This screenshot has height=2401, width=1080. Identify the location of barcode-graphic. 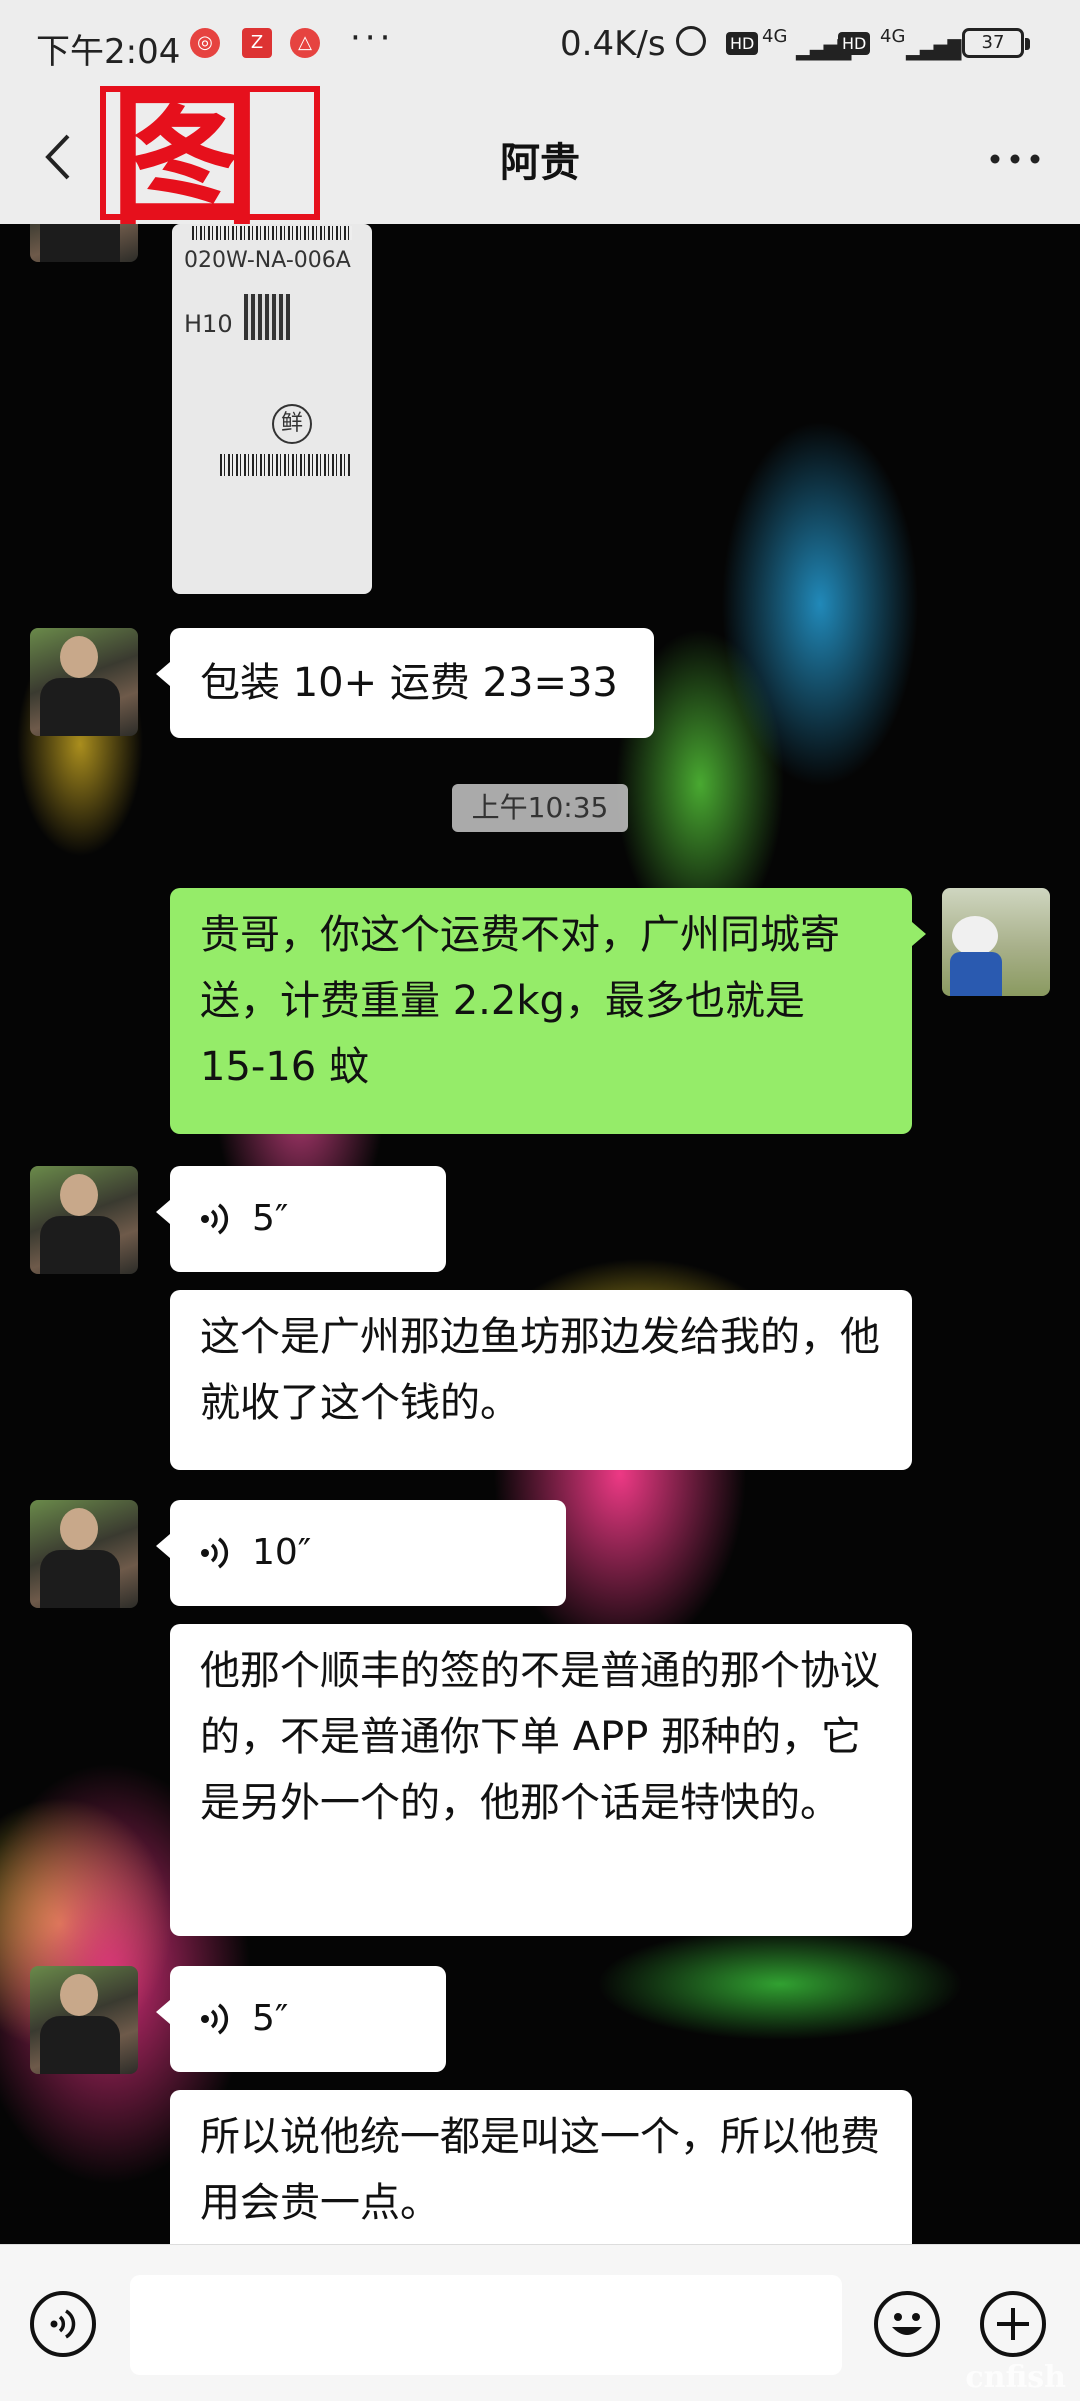
(272, 233).